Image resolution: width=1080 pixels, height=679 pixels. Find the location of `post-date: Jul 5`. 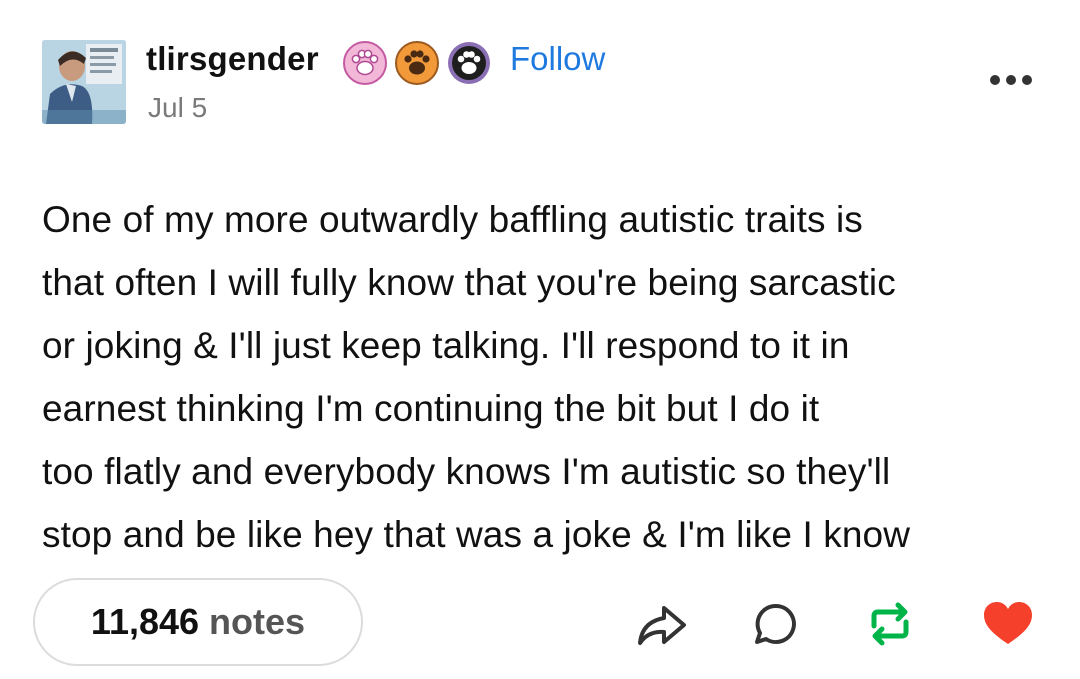

post-date: Jul 5 is located at coordinates (177, 108).